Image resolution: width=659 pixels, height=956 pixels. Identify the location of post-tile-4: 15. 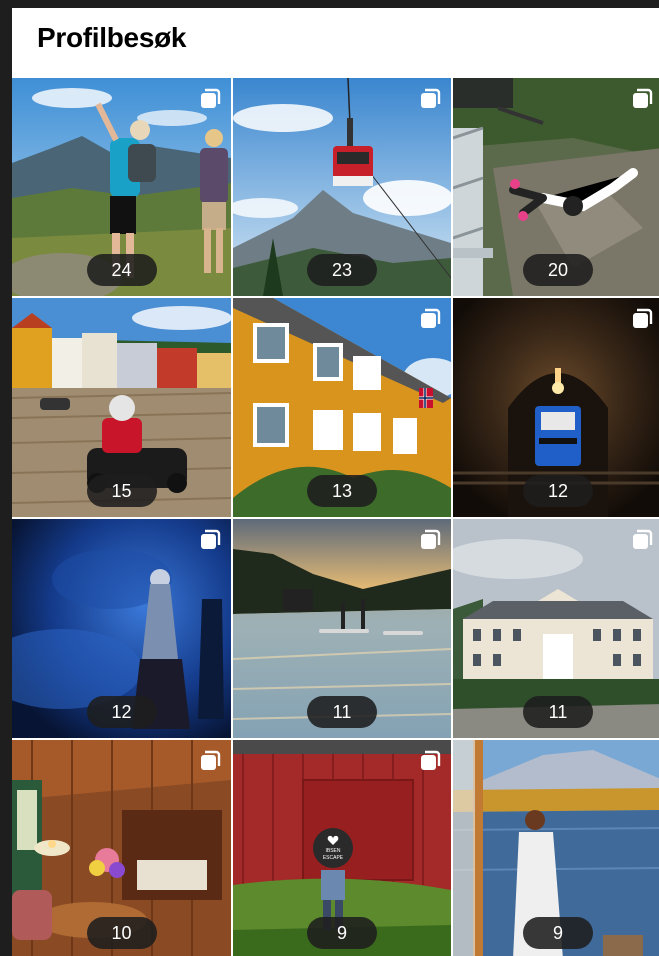
(121, 407).